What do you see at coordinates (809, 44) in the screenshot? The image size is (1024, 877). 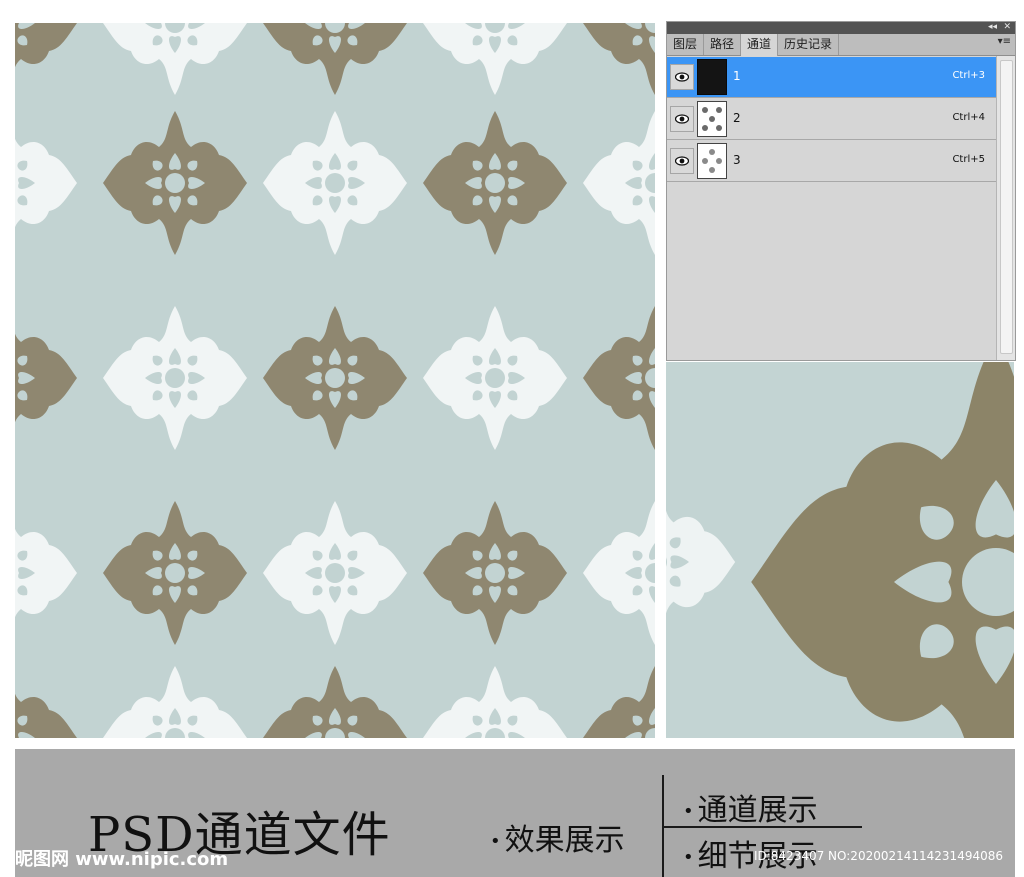 I see `tab-history: 历史记录` at bounding box center [809, 44].